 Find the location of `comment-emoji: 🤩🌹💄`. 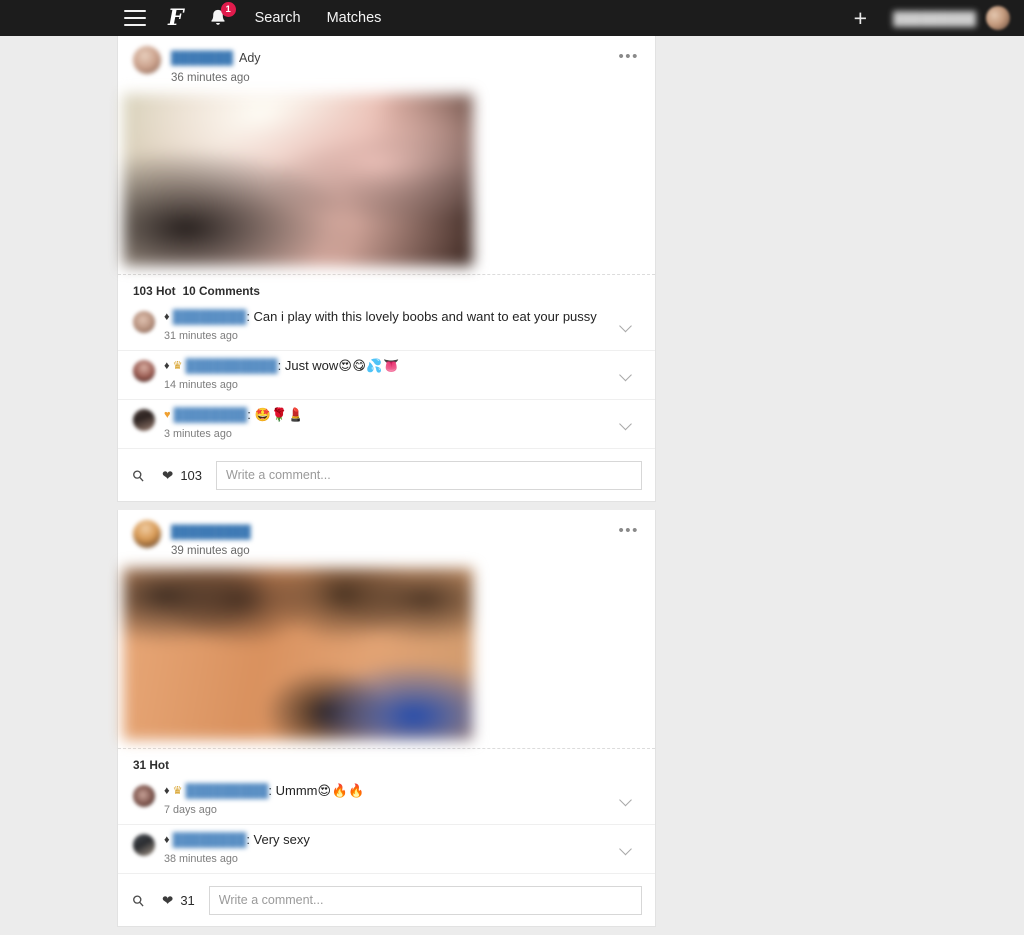

comment-emoji: 🤩🌹💄 is located at coordinates (279, 415).